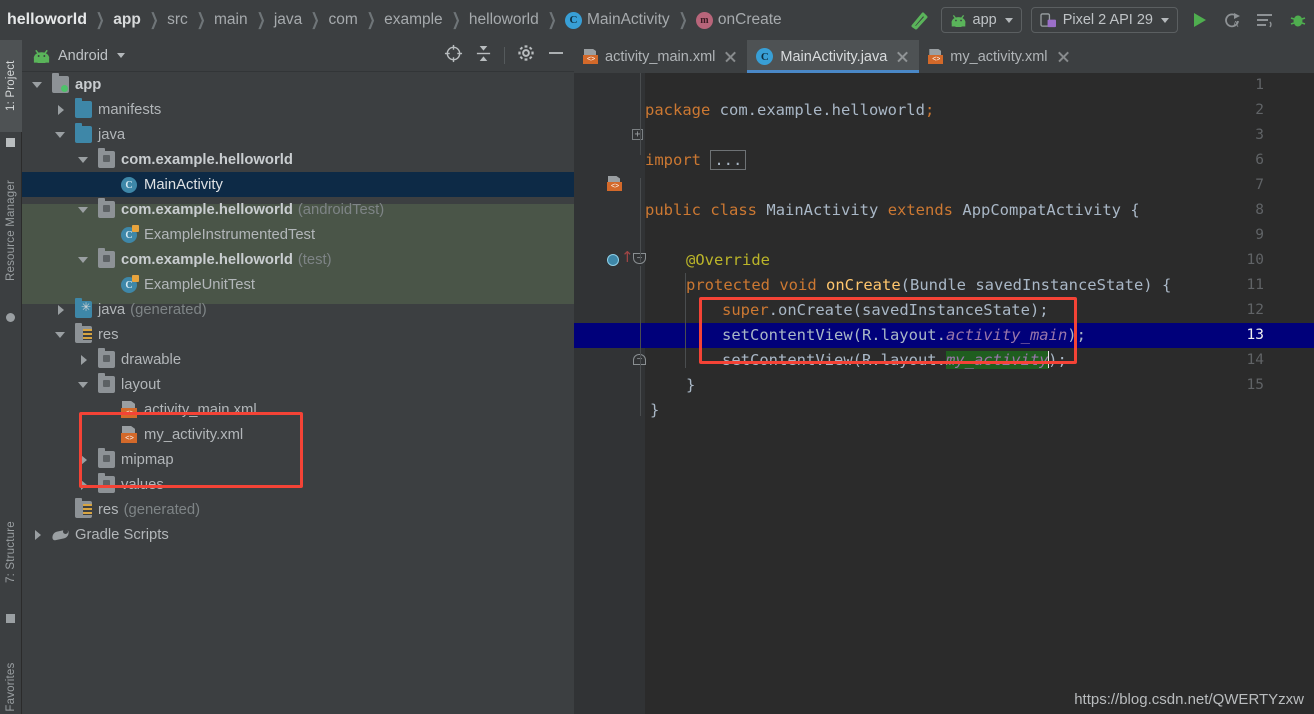 This screenshot has height=714, width=1314. I want to click on folder-blue-icon, so click(83, 133).